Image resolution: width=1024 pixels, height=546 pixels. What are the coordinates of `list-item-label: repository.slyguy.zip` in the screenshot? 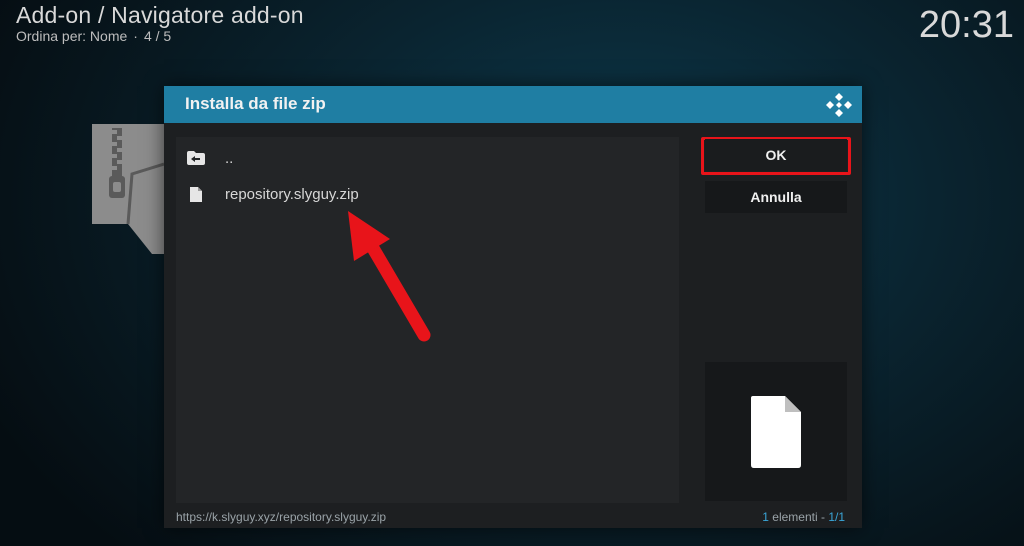 It's located at (292, 194).